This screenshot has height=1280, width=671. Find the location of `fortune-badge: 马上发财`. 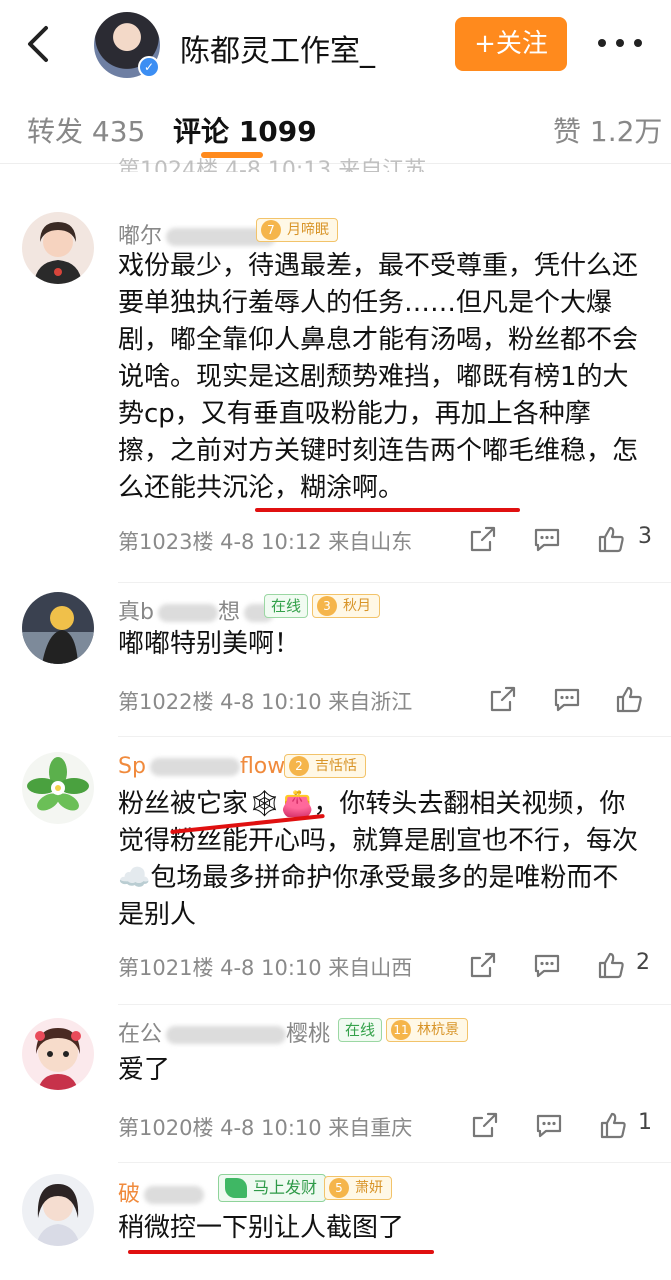

fortune-badge: 马上发财 is located at coordinates (272, 1188).